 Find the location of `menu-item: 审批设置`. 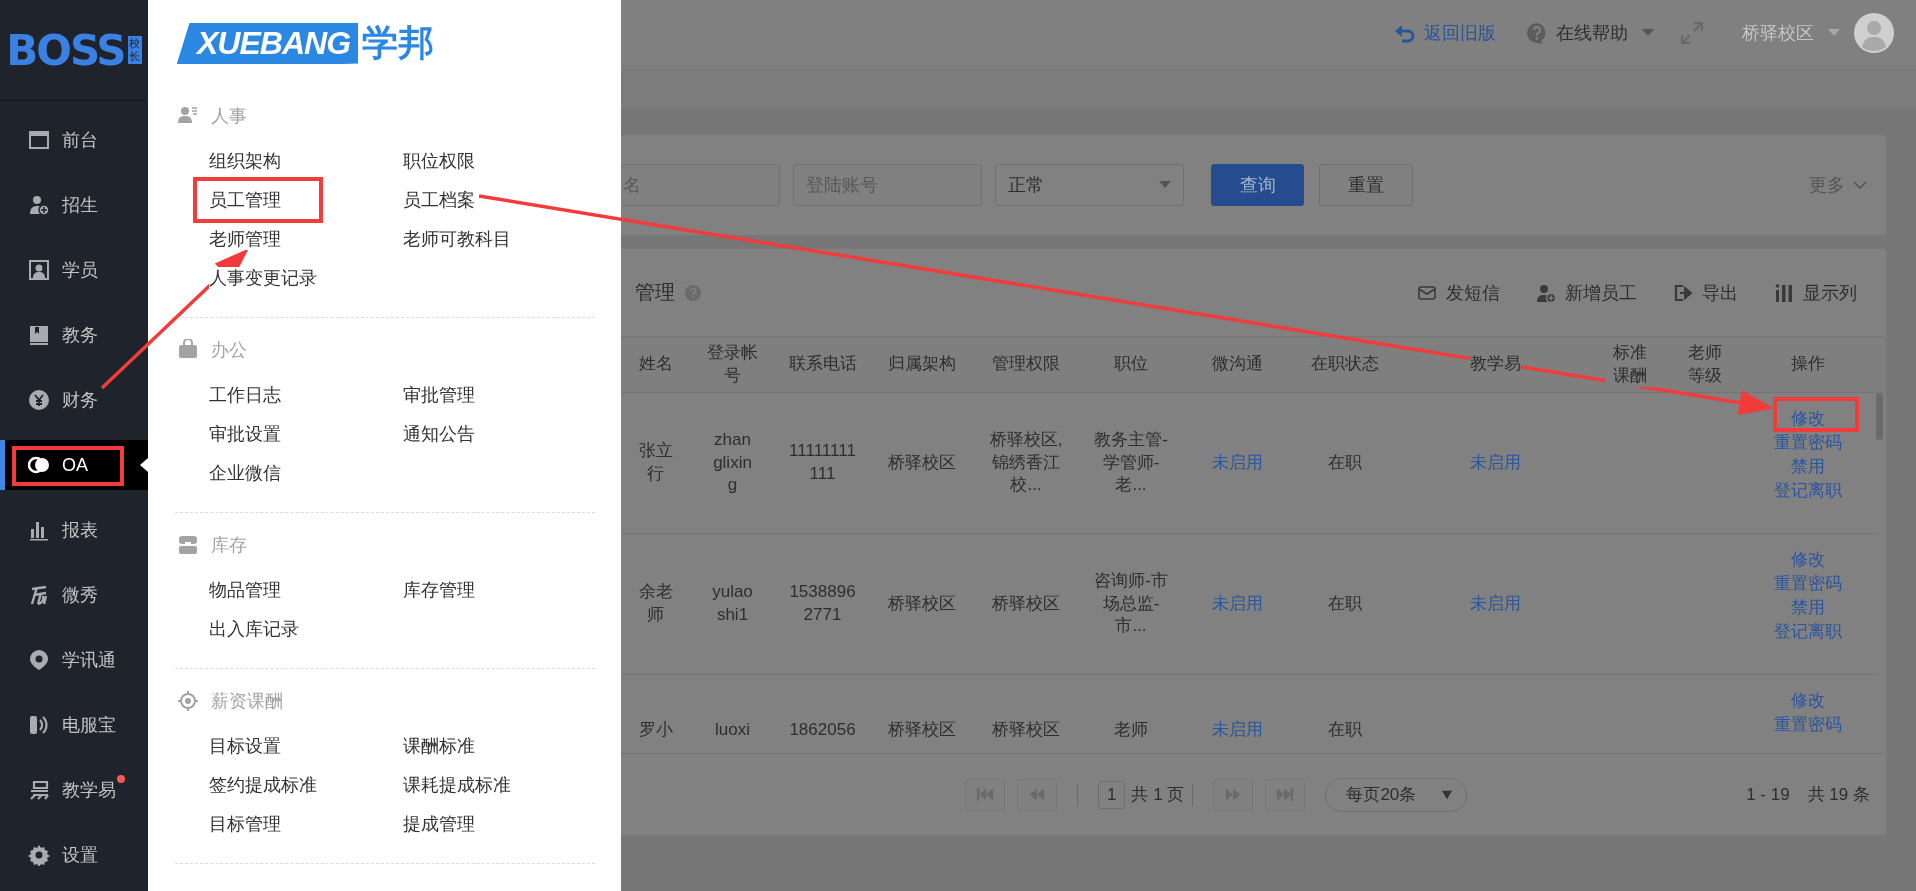

menu-item: 审批设置 is located at coordinates (245, 434).